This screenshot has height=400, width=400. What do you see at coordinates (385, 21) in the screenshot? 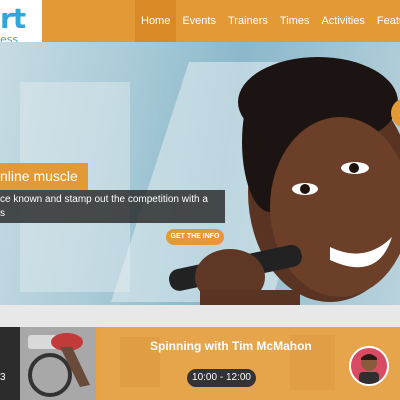
I see `nav-features: Features` at bounding box center [385, 21].